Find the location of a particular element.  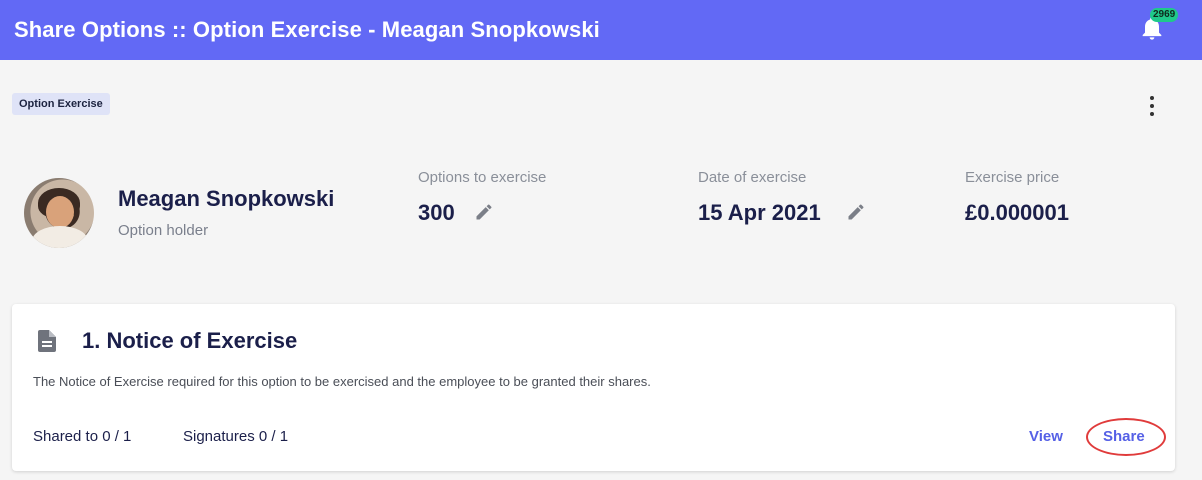

options-to-exercise-label: Options to exercise is located at coordinates (482, 177).